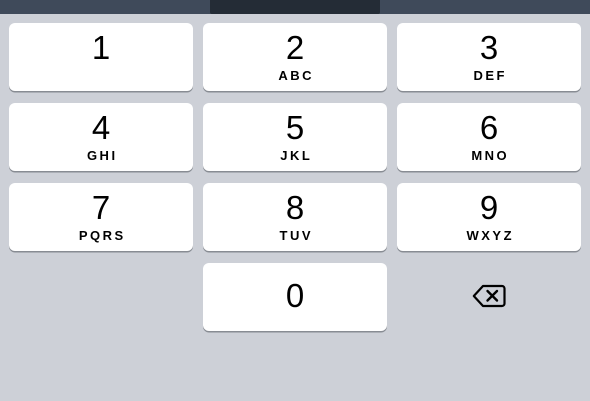 The width and height of the screenshot is (590, 401). I want to click on key-digit: 0, so click(295, 295).